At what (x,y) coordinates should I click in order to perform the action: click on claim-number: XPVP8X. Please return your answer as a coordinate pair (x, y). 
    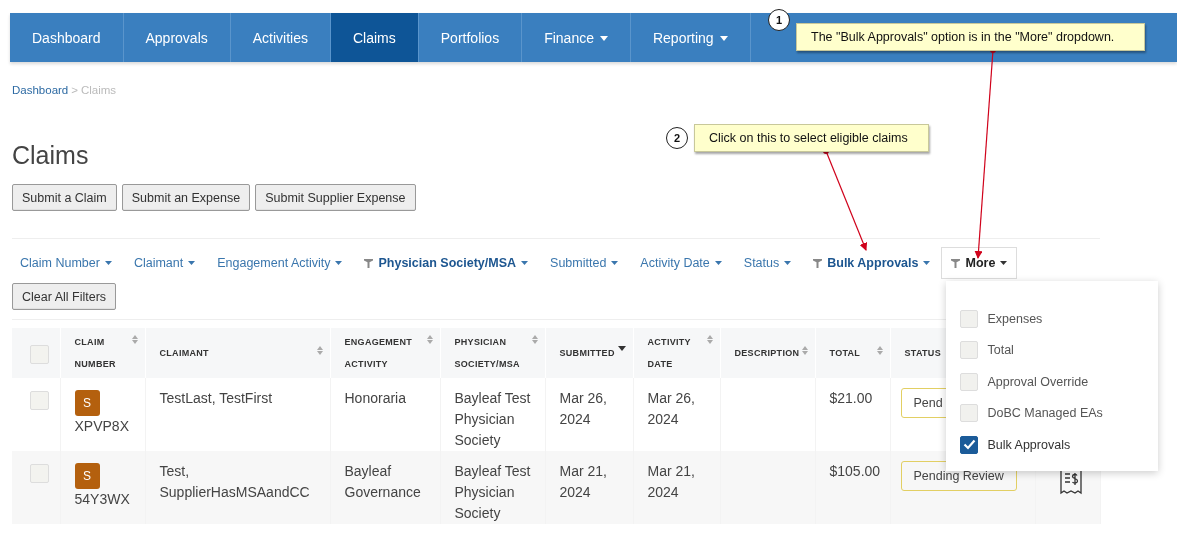
    Looking at the image, I should click on (102, 426).